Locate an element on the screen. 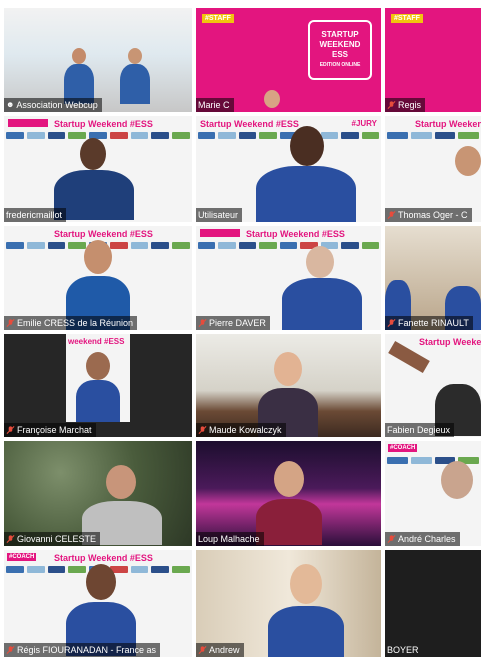 The image size is (481, 657). participant-name-label: ☻ Association Webcup is located at coordinates (53, 105).